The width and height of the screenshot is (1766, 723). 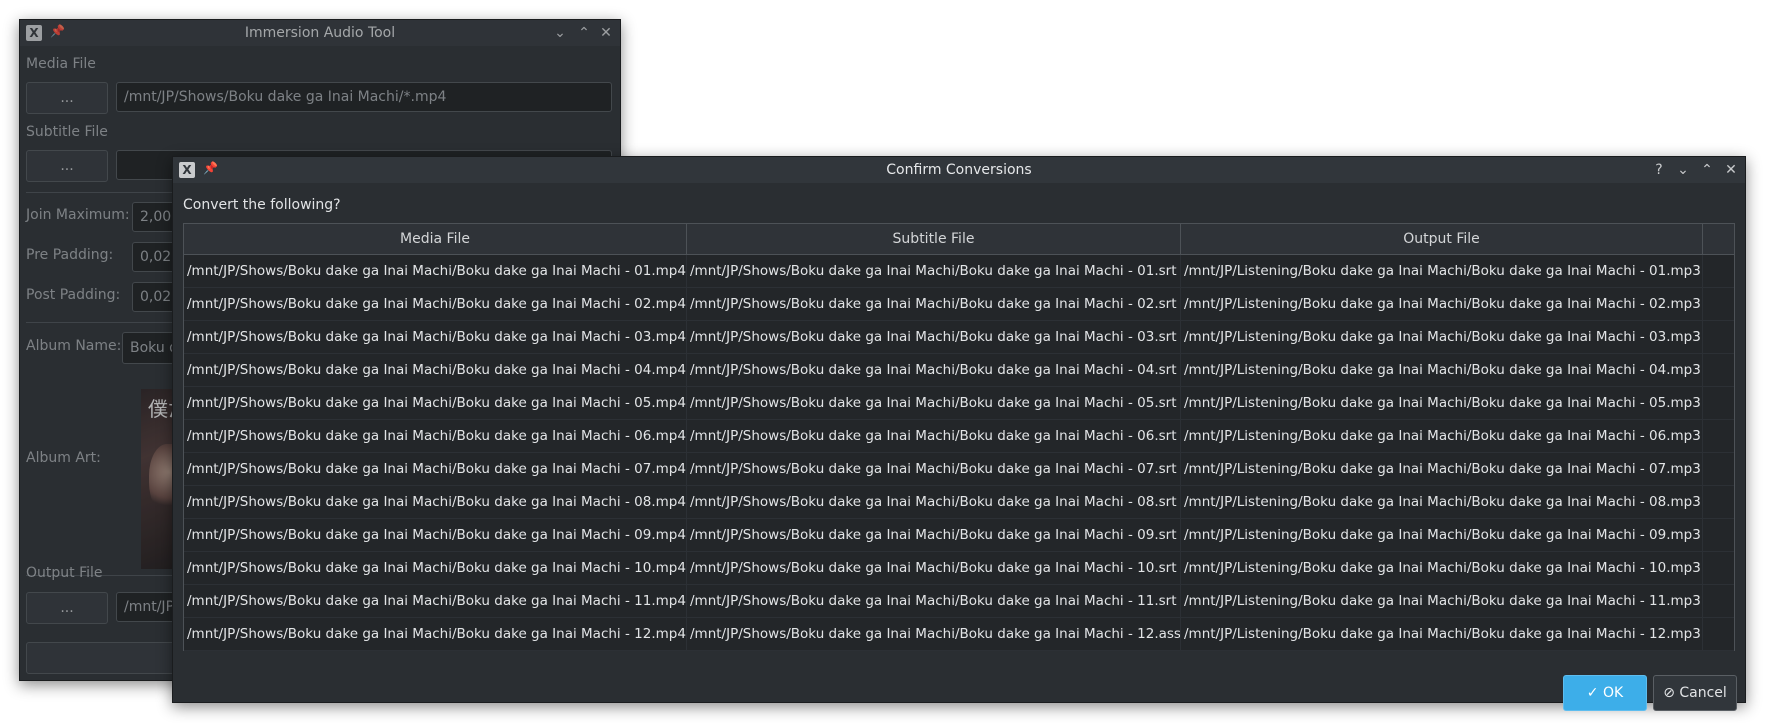 I want to click on dialog-titlebar: X 📌 Confirm Conversions ? ⌄ ⌃ ✕, so click(x=959, y=170).